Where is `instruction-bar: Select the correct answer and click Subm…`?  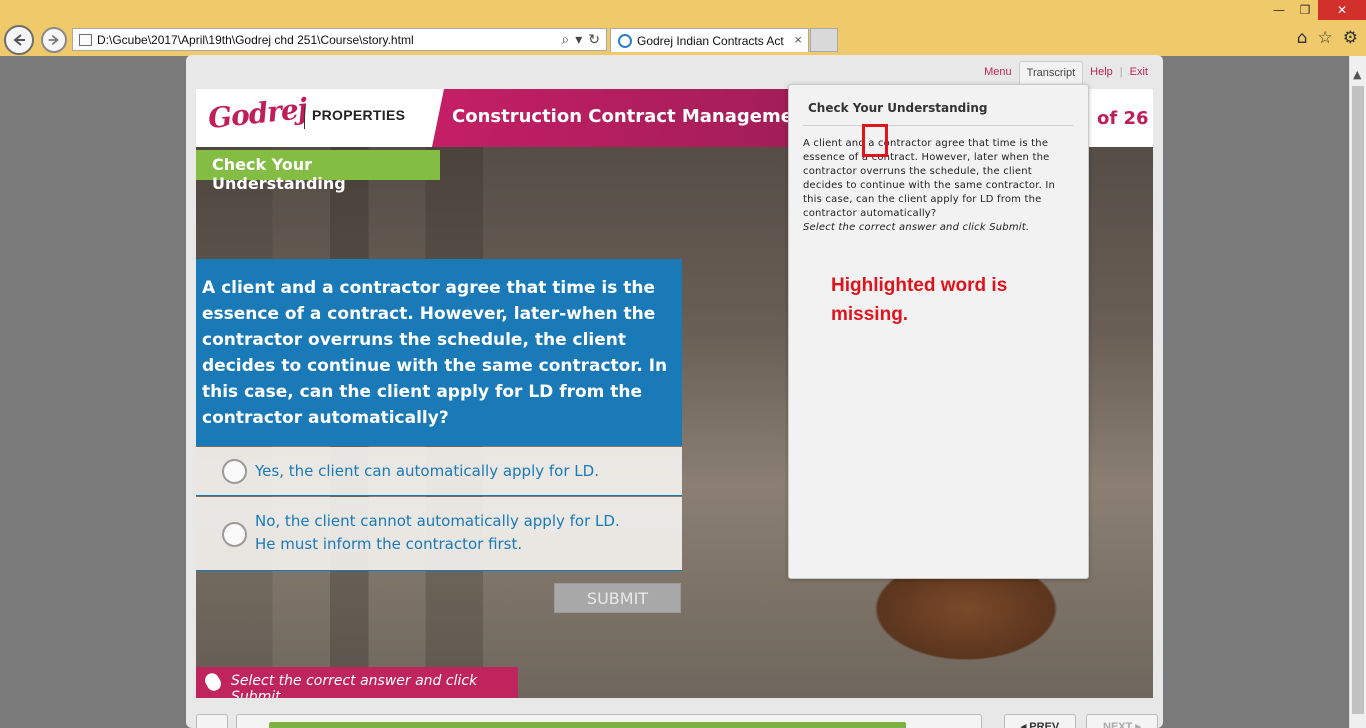 instruction-bar: Select the correct answer and click Subm… is located at coordinates (357, 682).